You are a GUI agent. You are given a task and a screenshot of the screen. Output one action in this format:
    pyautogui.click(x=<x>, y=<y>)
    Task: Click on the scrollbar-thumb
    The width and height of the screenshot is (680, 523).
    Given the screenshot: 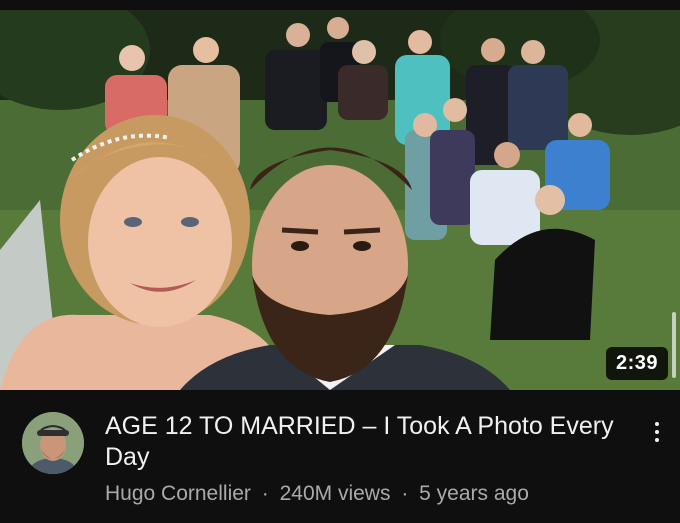 What is the action you would take?
    pyautogui.click(x=674, y=345)
    